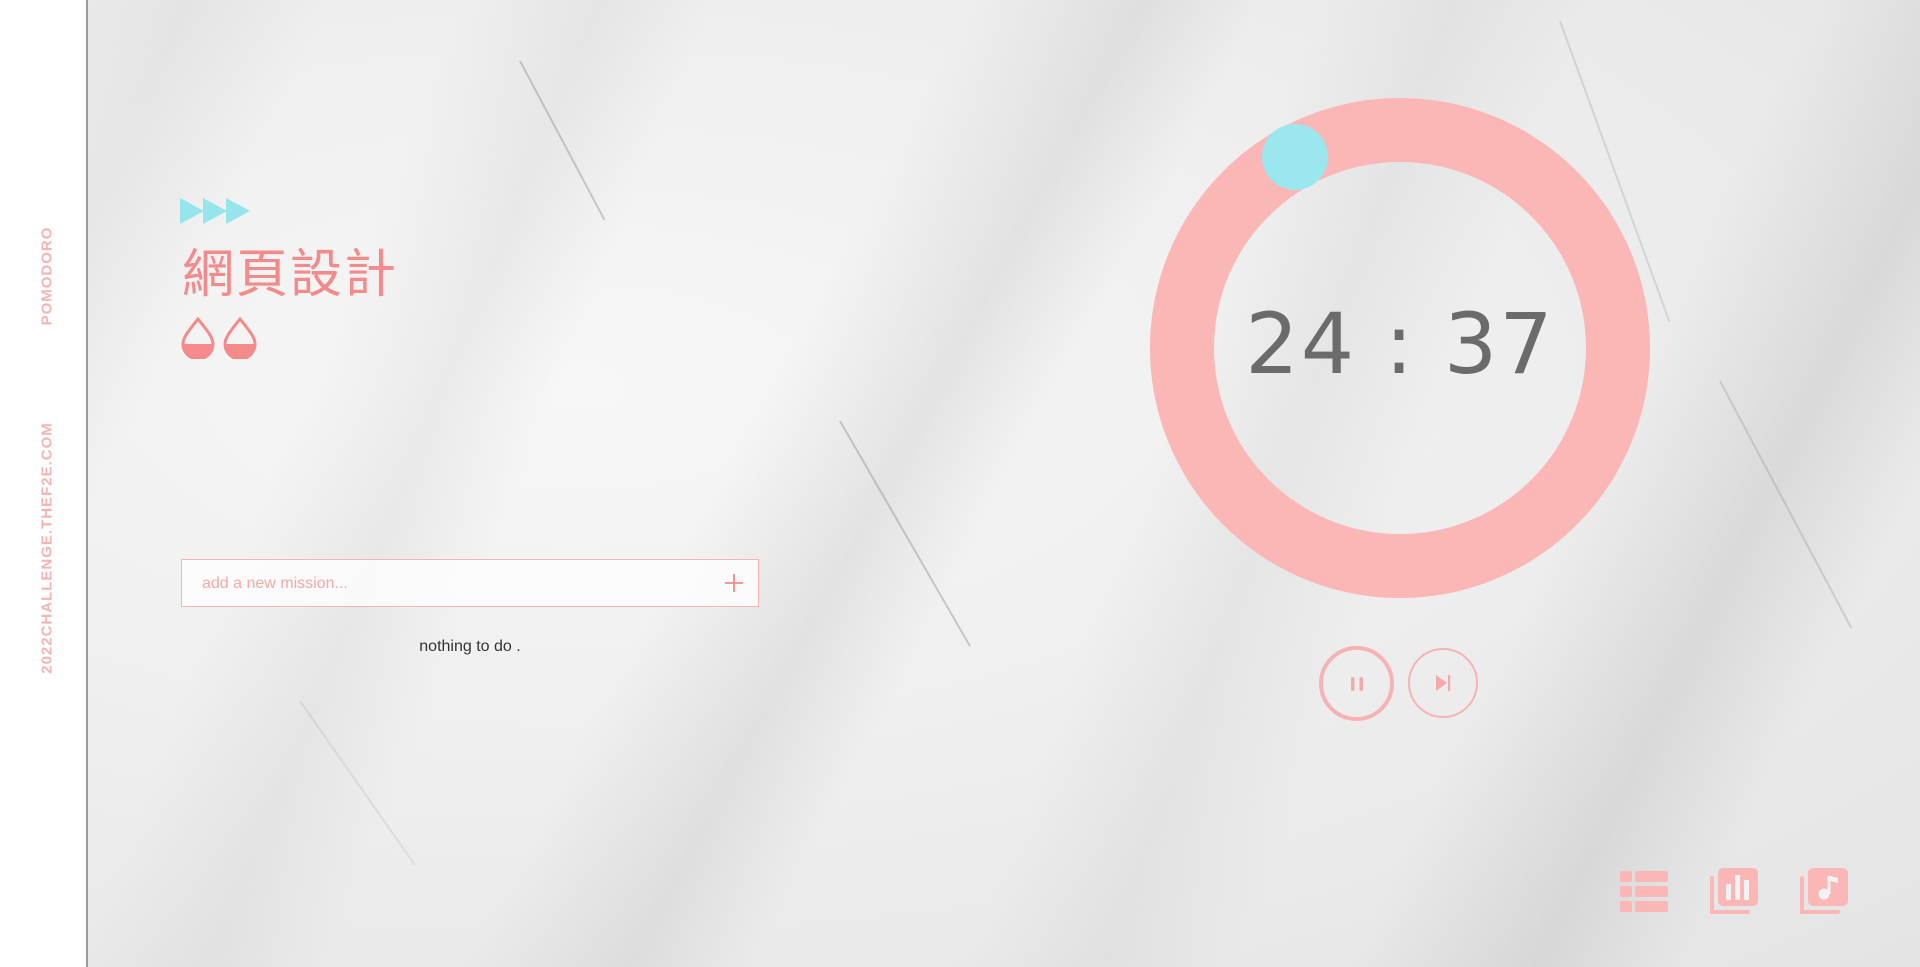 This screenshot has width=1920, height=967. What do you see at coordinates (1295, 157) in the screenshot?
I see `progress-knob` at bounding box center [1295, 157].